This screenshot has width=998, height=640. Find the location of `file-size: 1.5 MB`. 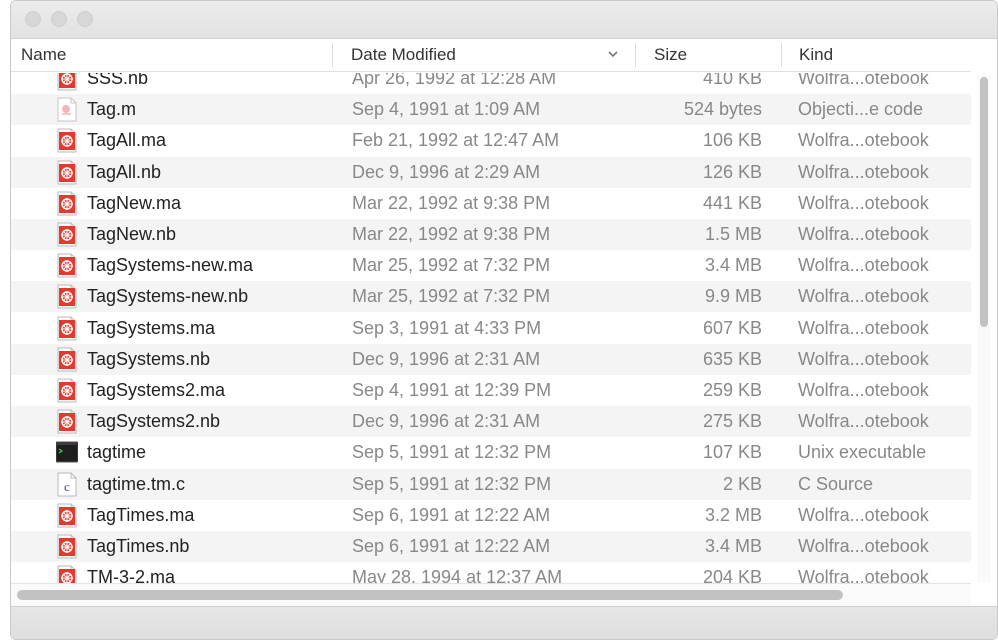

file-size: 1.5 MB is located at coordinates (733, 234).